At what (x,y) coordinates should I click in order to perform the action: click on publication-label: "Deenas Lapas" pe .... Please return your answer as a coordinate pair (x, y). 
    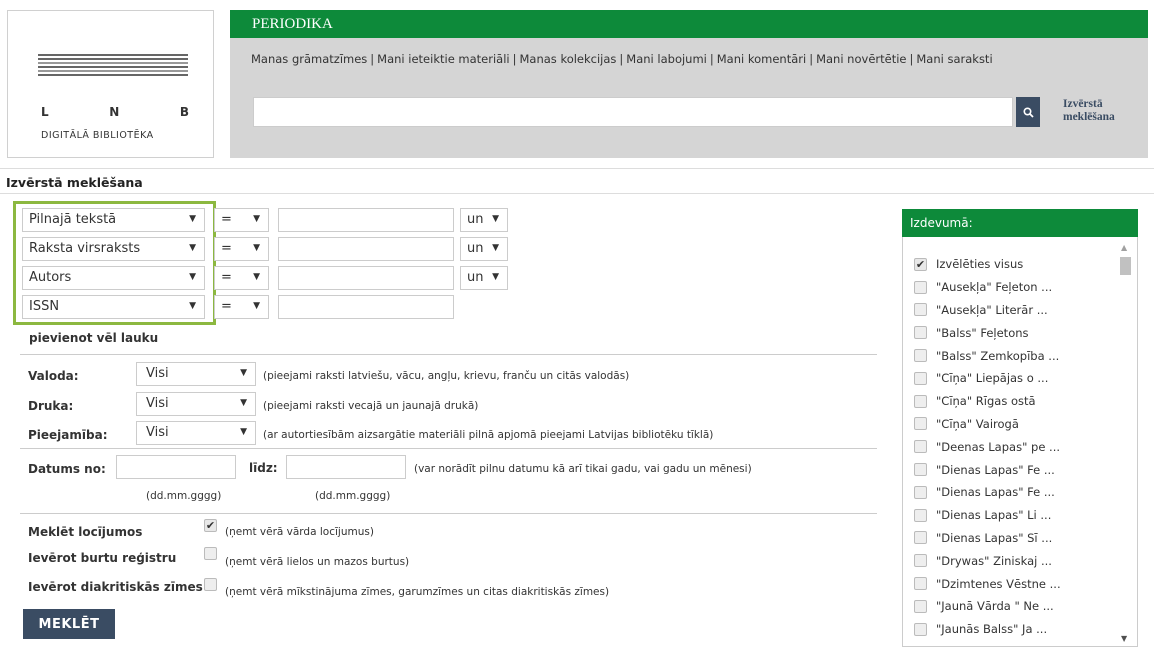
    Looking at the image, I should click on (998, 446).